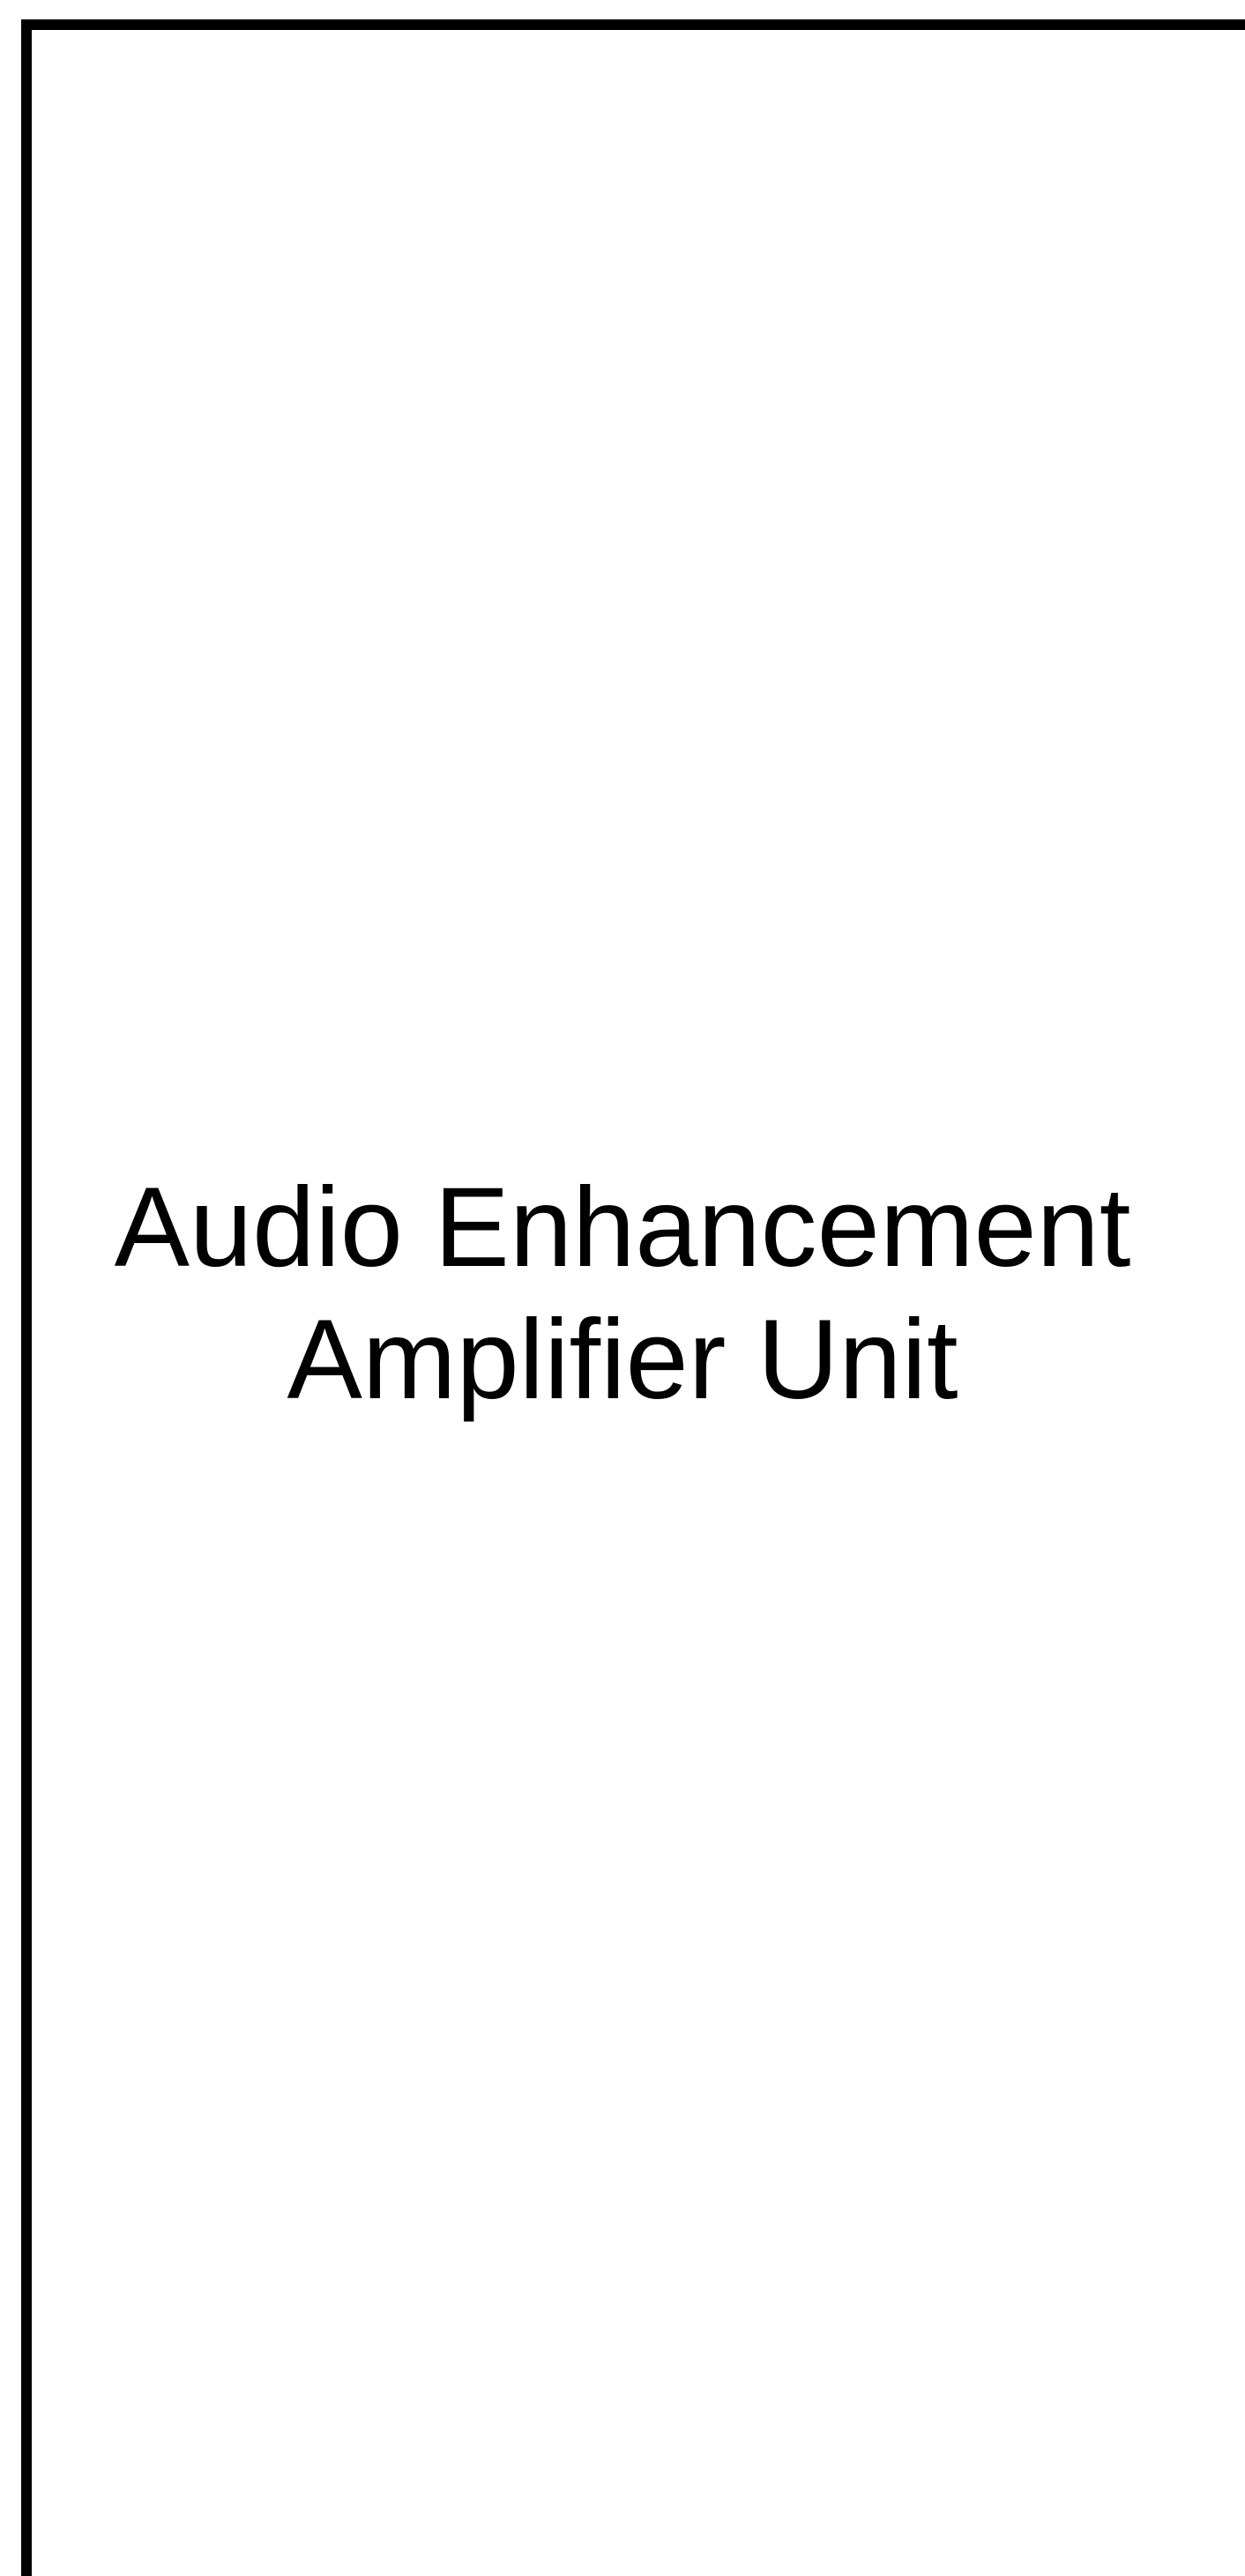 The width and height of the screenshot is (1245, 2576). Describe the element at coordinates (622, 1360) in the screenshot. I see `block-label-line-2: Amplifier Unit` at that location.